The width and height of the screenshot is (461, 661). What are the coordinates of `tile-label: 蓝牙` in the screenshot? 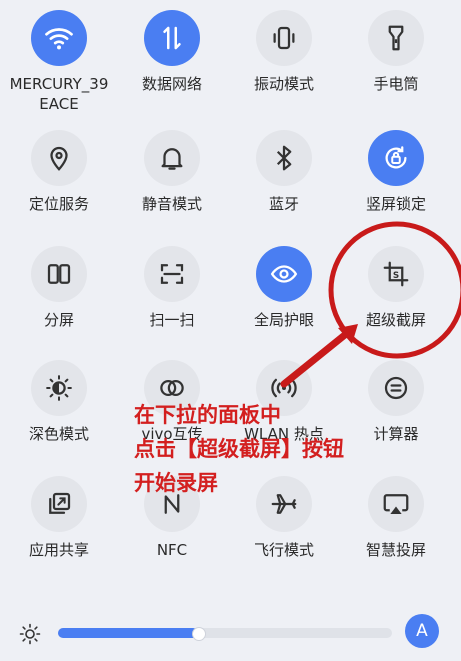 It's located at (283, 204).